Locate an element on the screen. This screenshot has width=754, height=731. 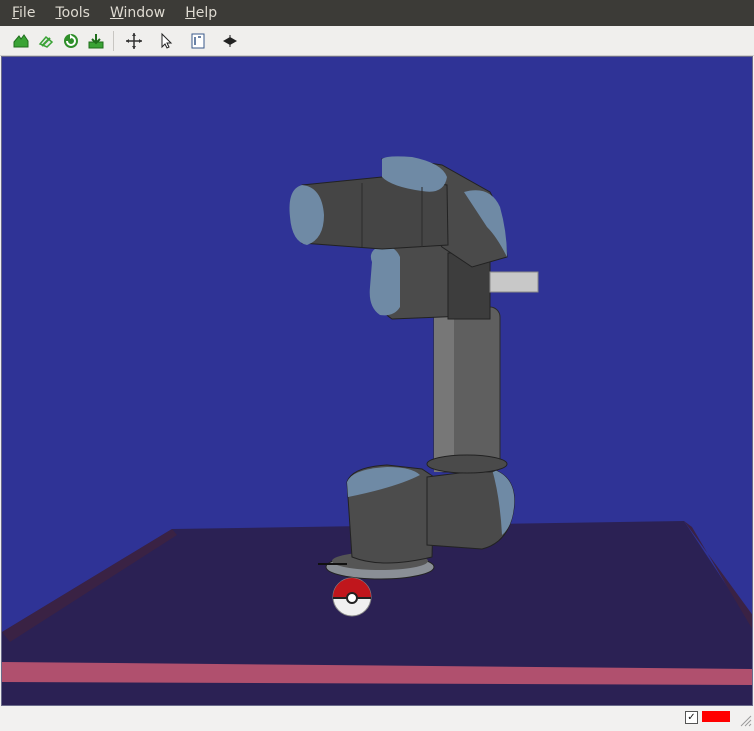
reload-icon is located at coordinates (71, 41).